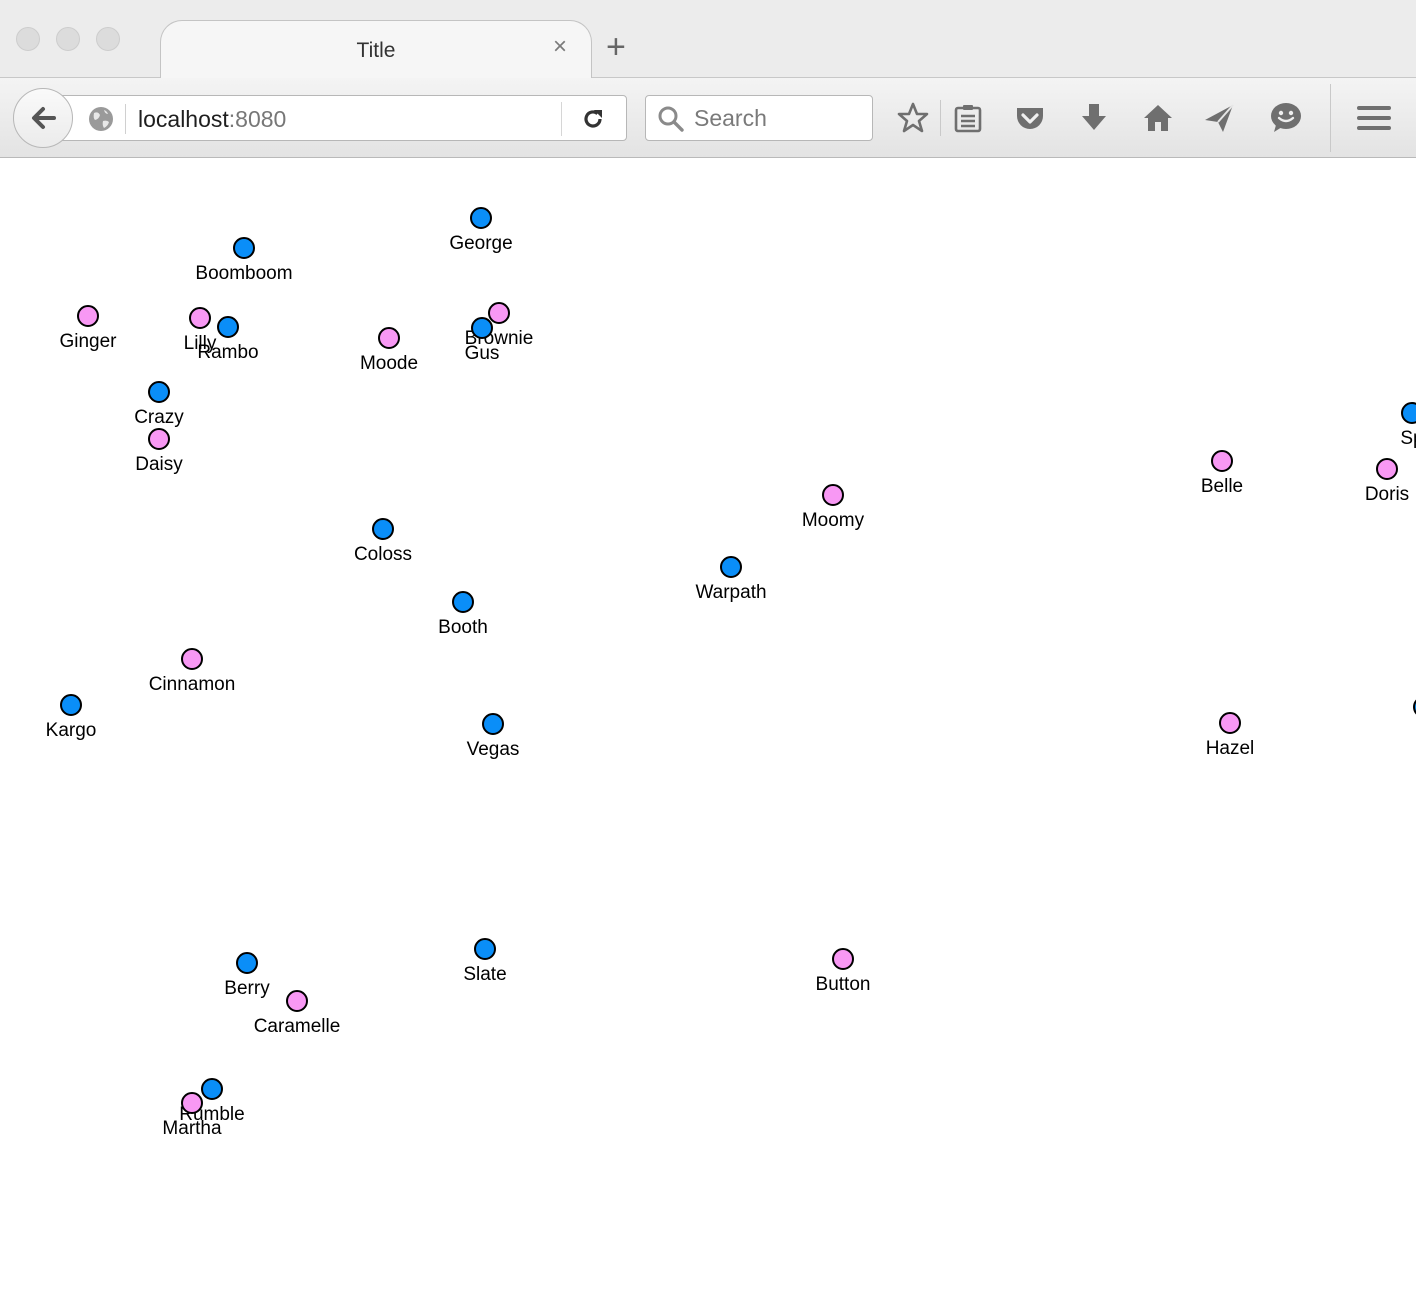  What do you see at coordinates (1030, 118) in the screenshot?
I see `pocket-icon` at bounding box center [1030, 118].